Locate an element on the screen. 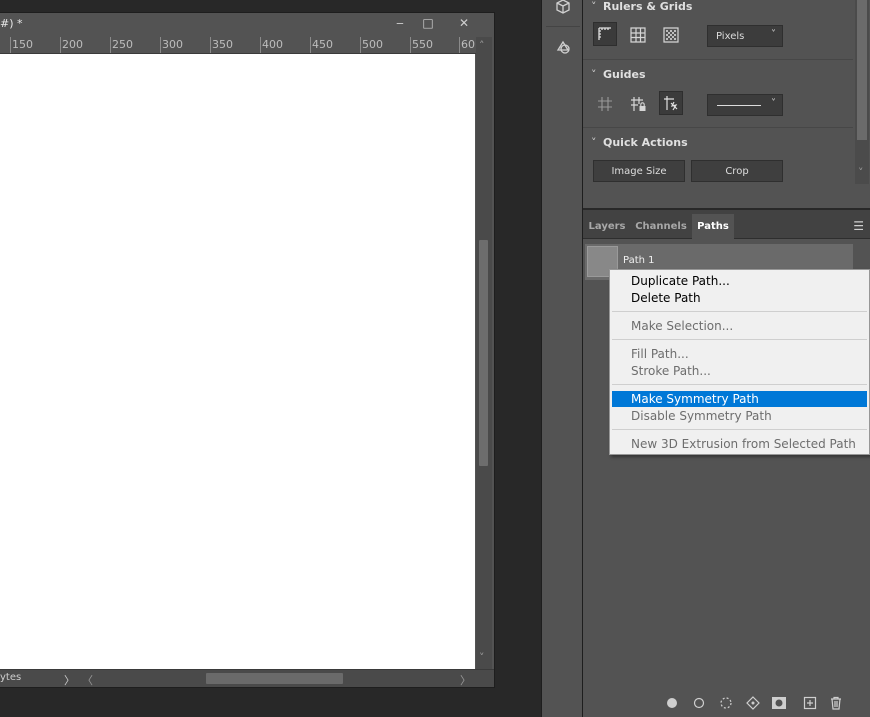  tab-channels: Channels is located at coordinates (661, 226).